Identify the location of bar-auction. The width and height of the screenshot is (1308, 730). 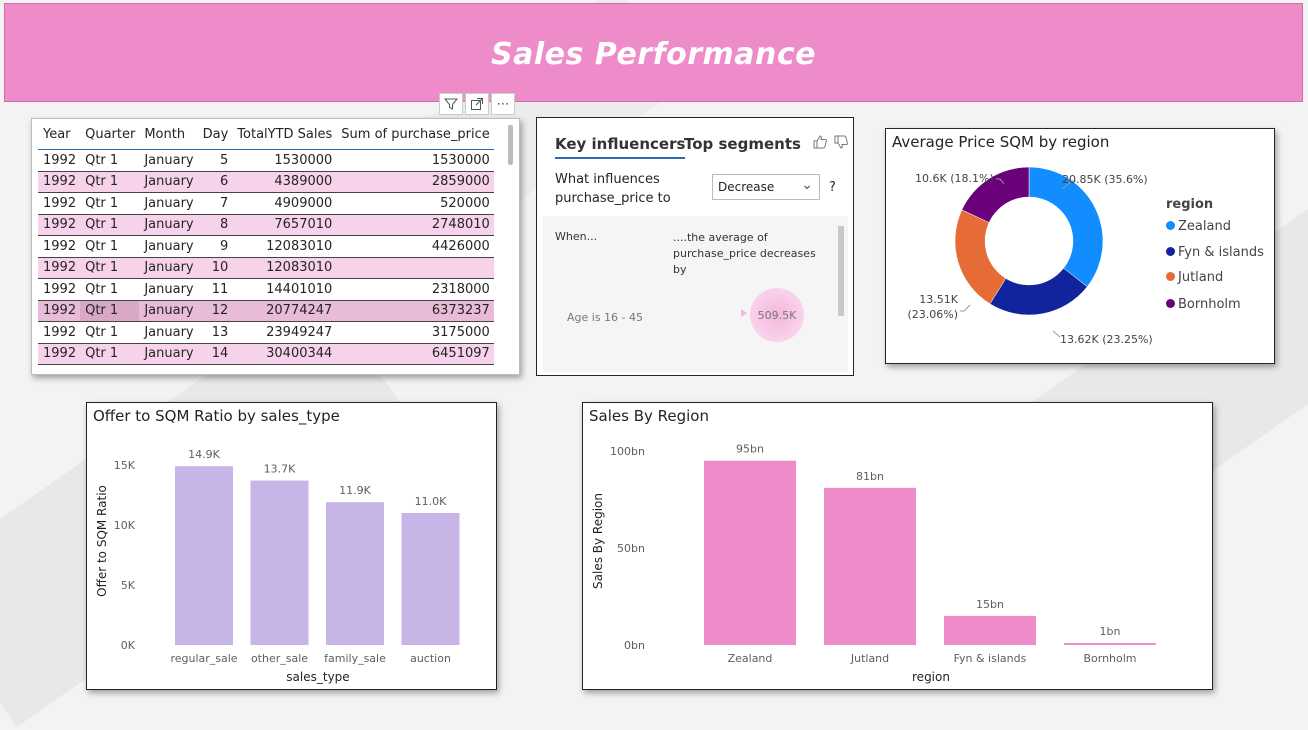
(430, 579).